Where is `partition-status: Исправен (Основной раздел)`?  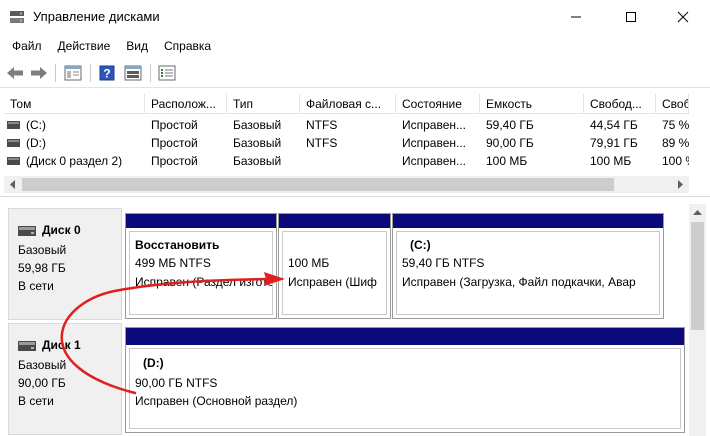 partition-status: Исправен (Основной раздел) is located at coordinates (216, 401).